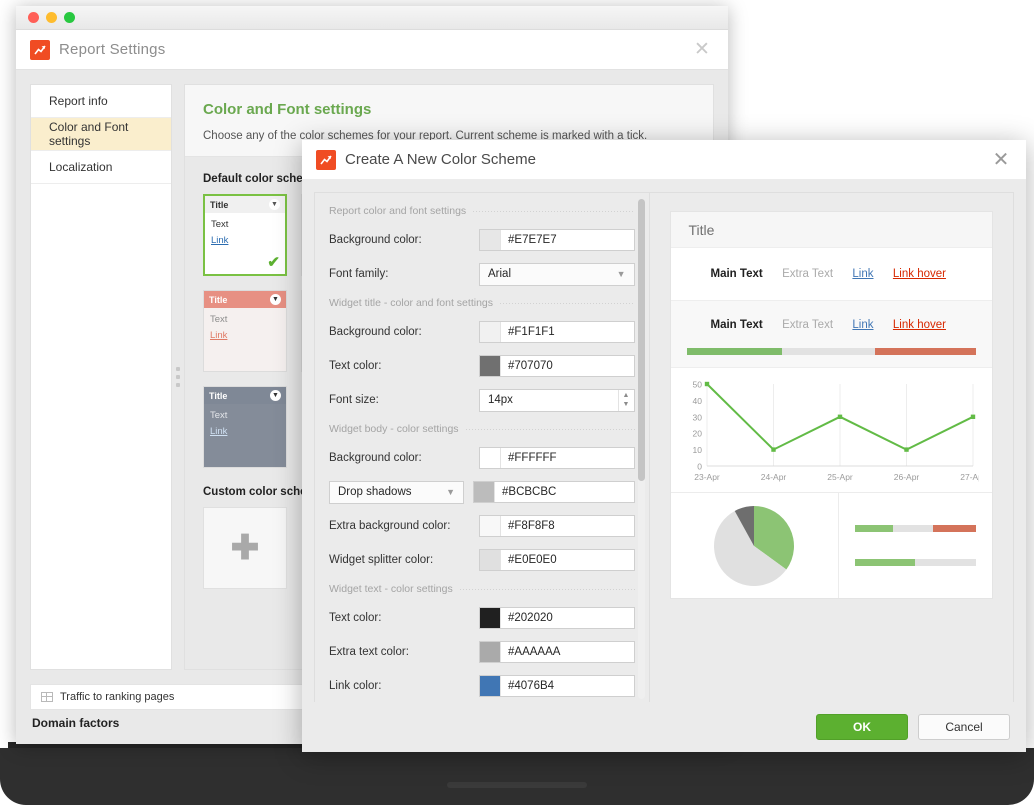 Image resolution: width=1034 pixels, height=805 pixels. What do you see at coordinates (81, 167) in the screenshot?
I see `sidebar-item-label: Localization` at bounding box center [81, 167].